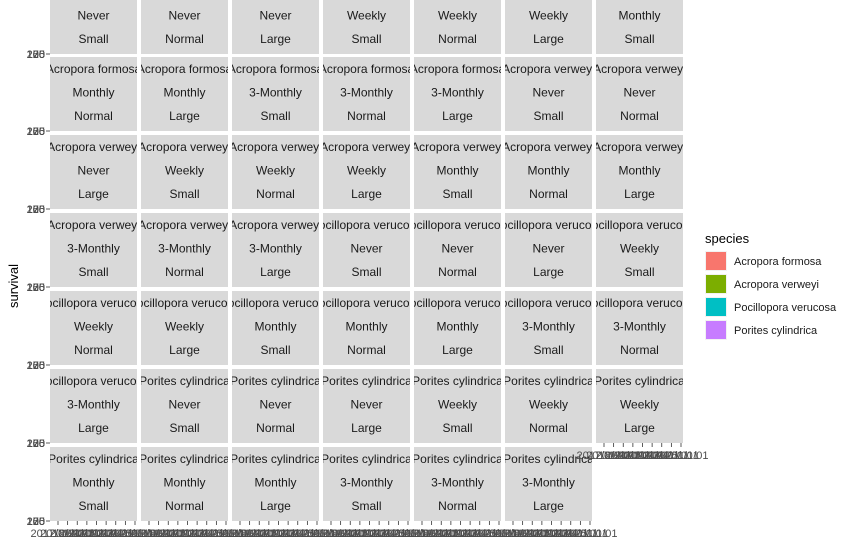  What do you see at coordinates (366, 27) in the screenshot?
I see `facet-panel: Weekly Small` at bounding box center [366, 27].